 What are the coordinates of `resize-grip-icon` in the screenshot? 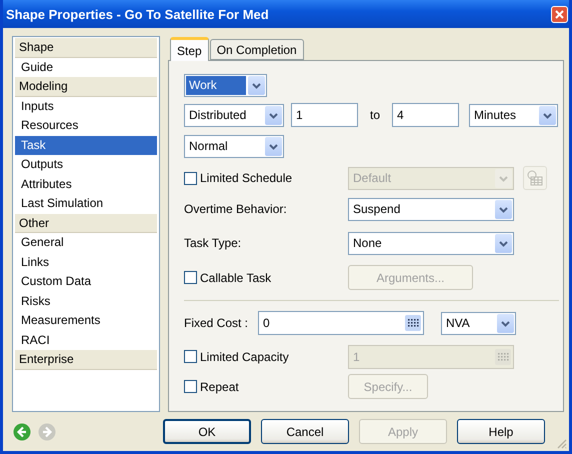 It's located at (561, 443).